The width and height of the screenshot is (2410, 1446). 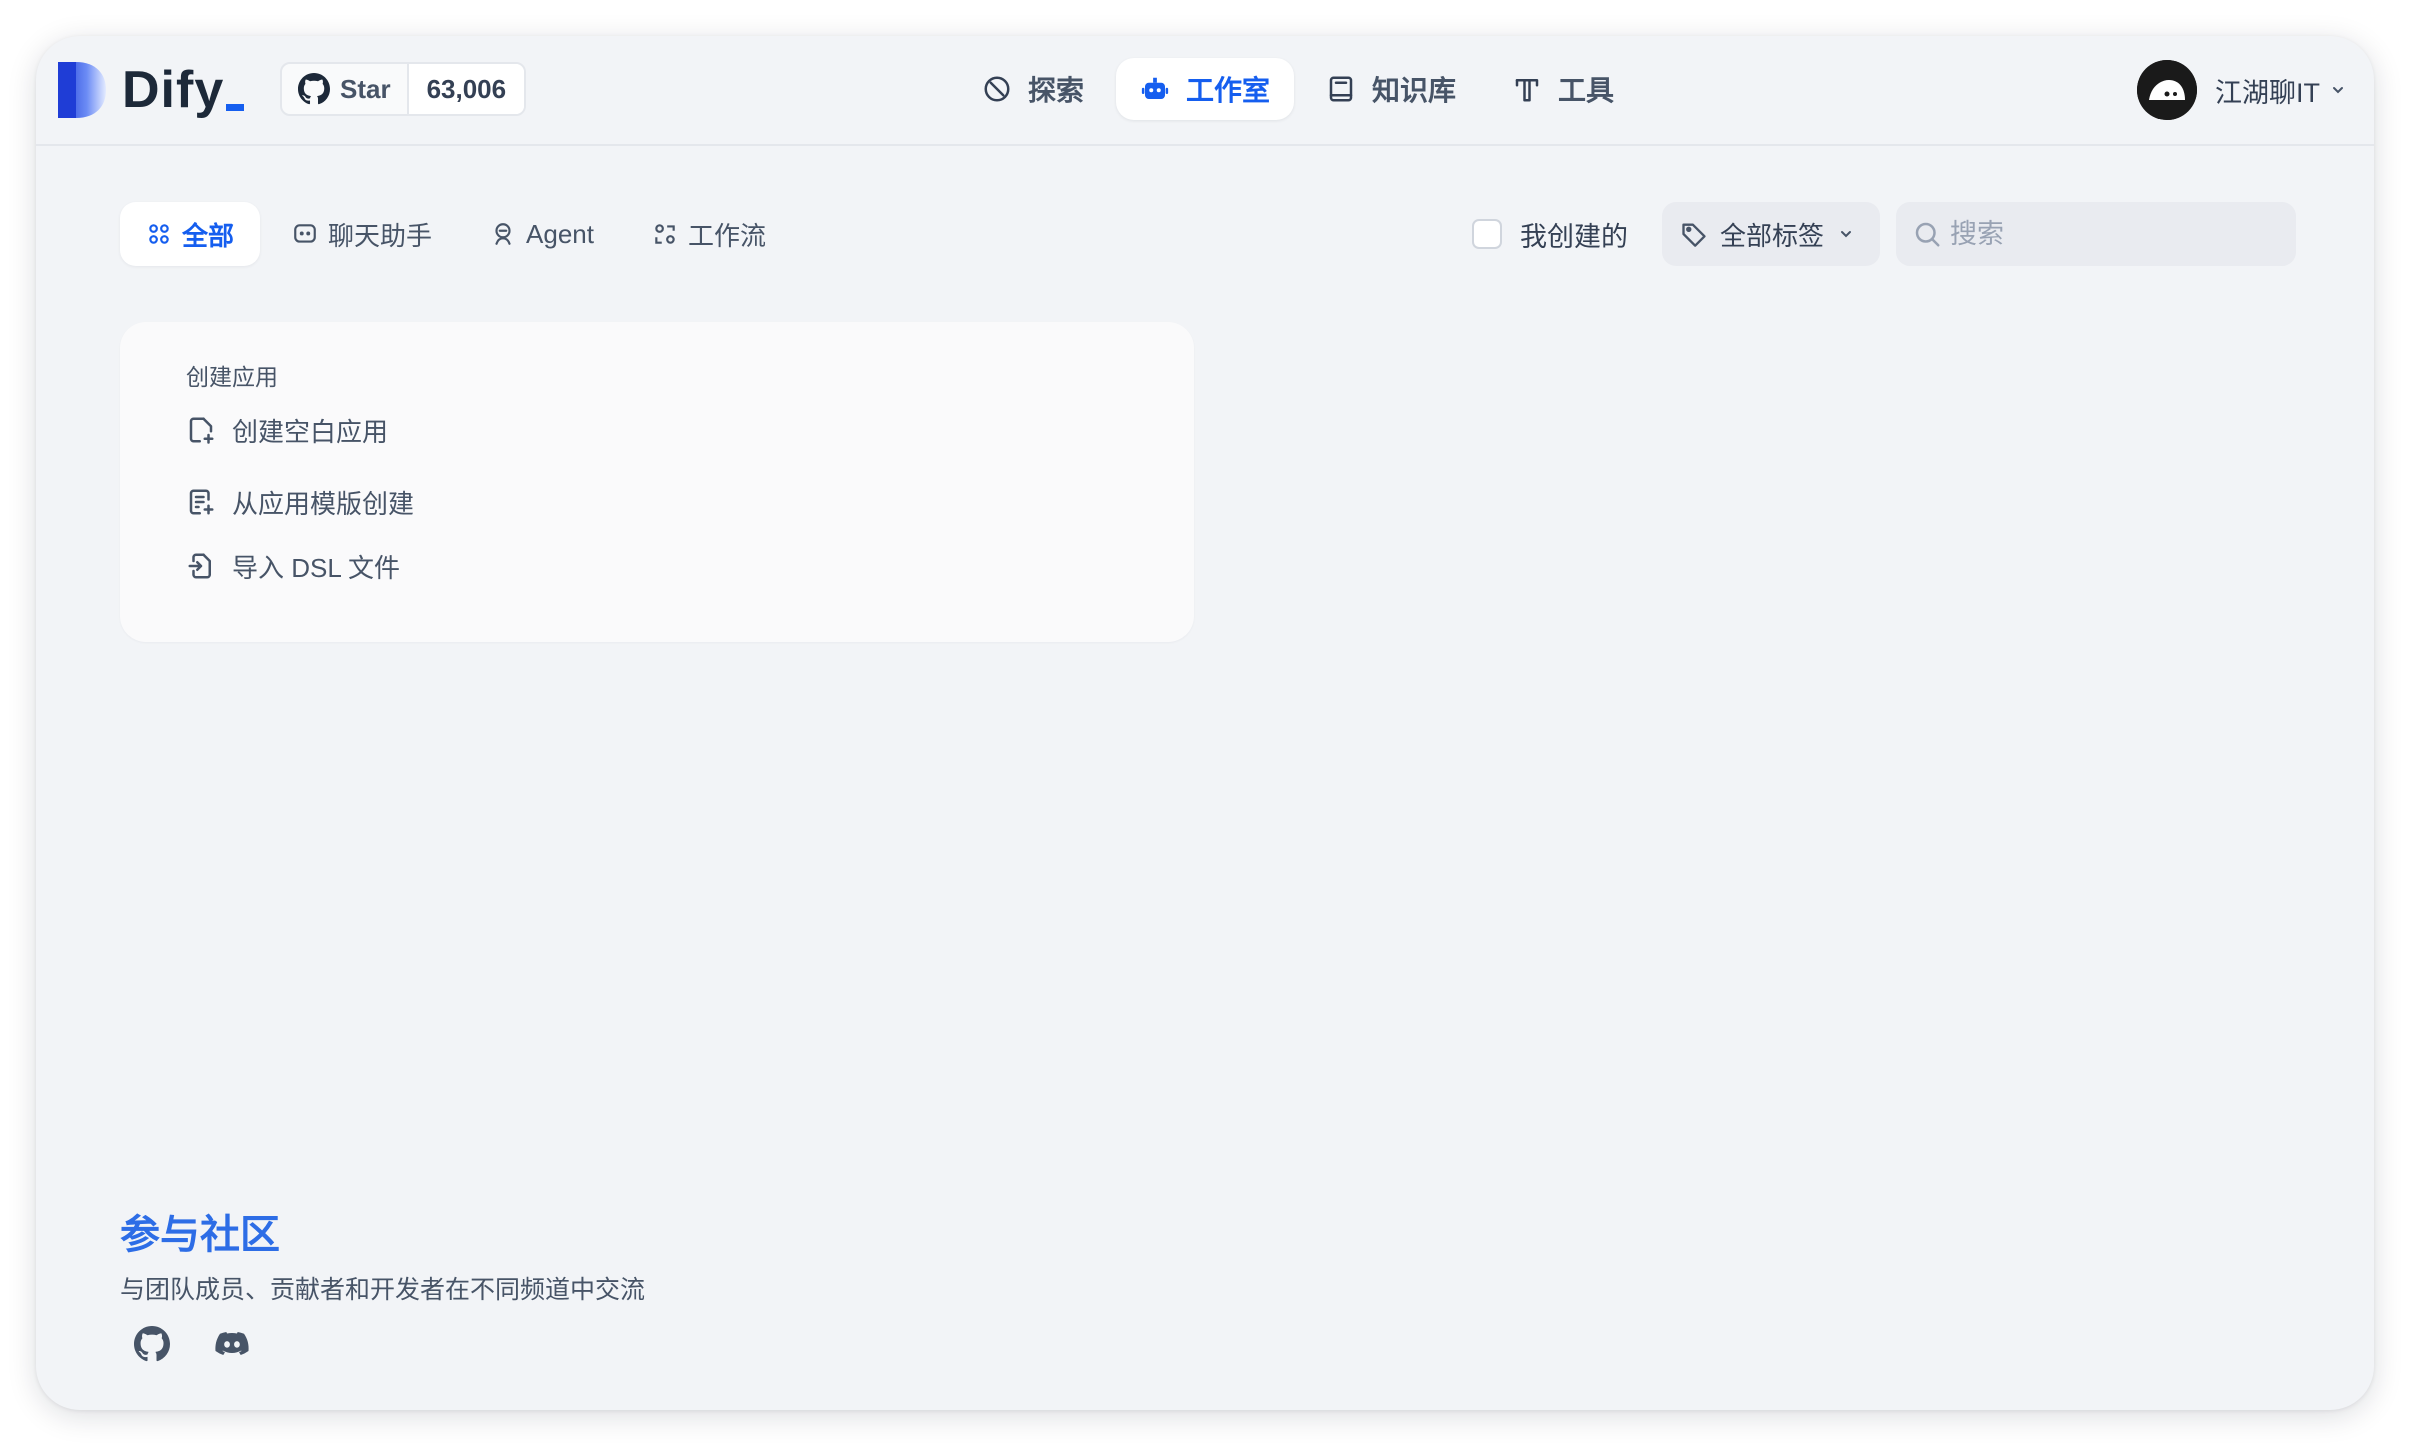 I want to click on community-section: 参与社区 与团队成员、贡献者和开发者在不同频道中交流, so click(x=382, y=1254).